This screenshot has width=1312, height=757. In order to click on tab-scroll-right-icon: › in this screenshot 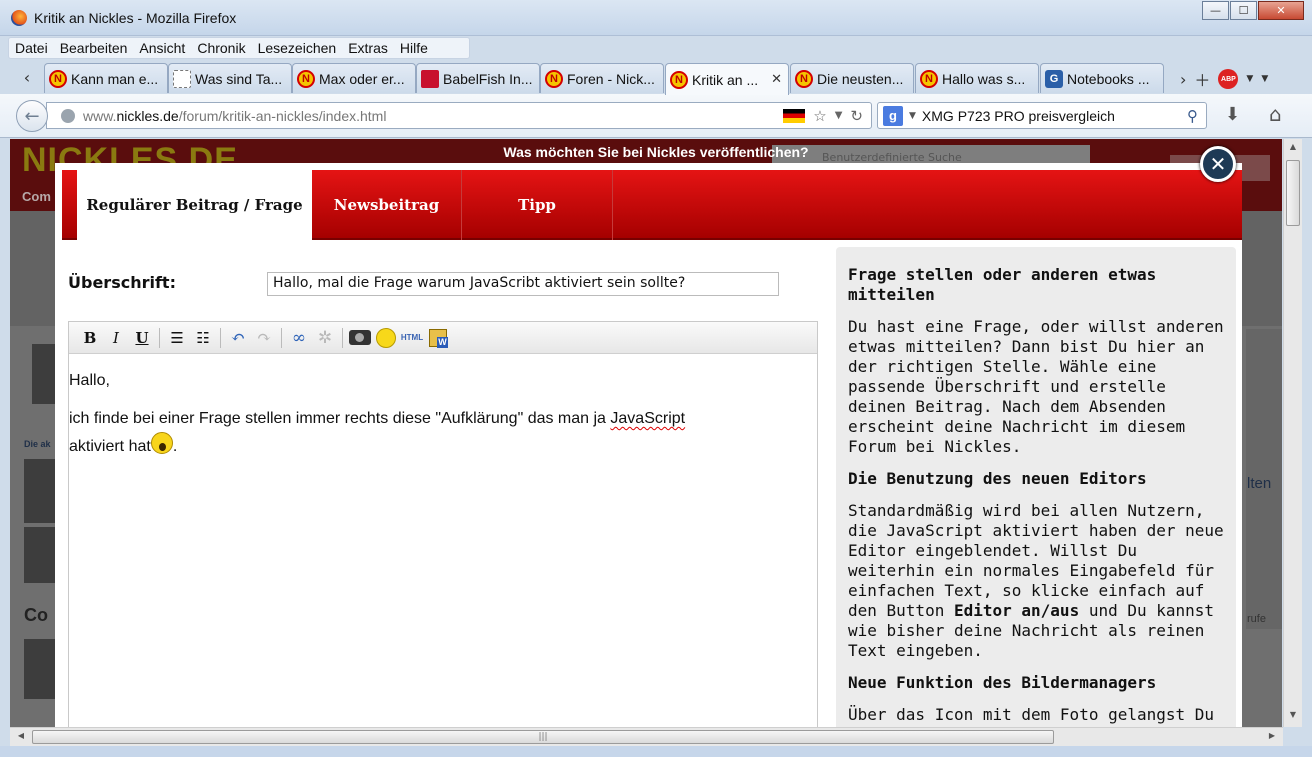, I will do `click(1183, 79)`.